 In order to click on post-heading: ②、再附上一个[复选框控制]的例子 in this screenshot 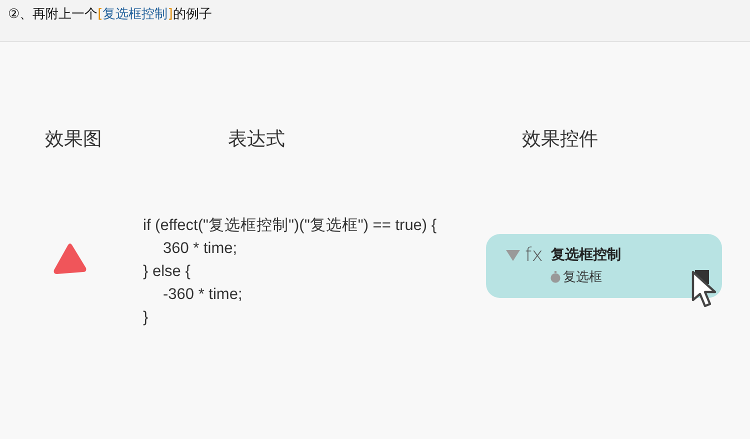, I will do `click(110, 14)`.